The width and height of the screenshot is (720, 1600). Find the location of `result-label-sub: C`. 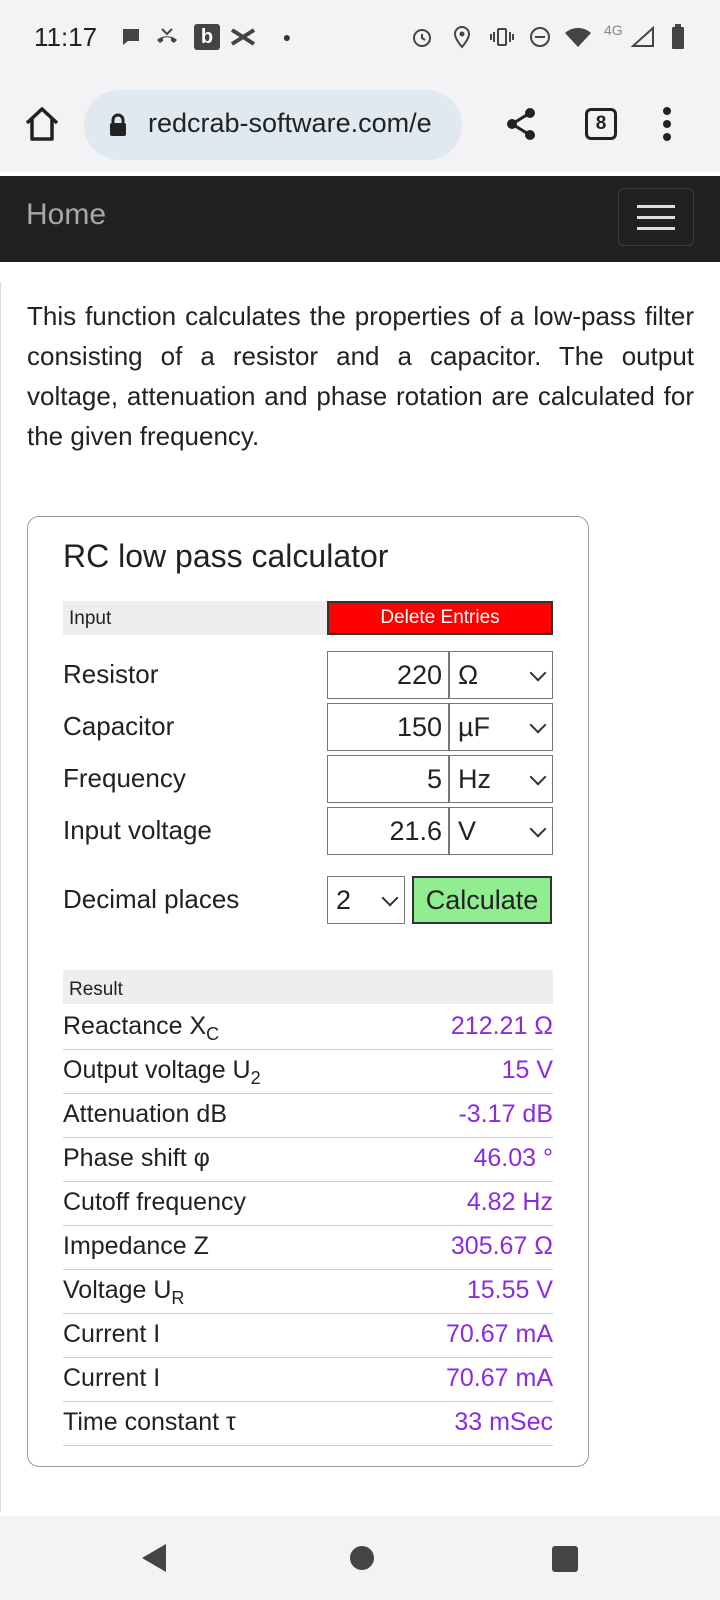

result-label-sub: C is located at coordinates (213, 1034).